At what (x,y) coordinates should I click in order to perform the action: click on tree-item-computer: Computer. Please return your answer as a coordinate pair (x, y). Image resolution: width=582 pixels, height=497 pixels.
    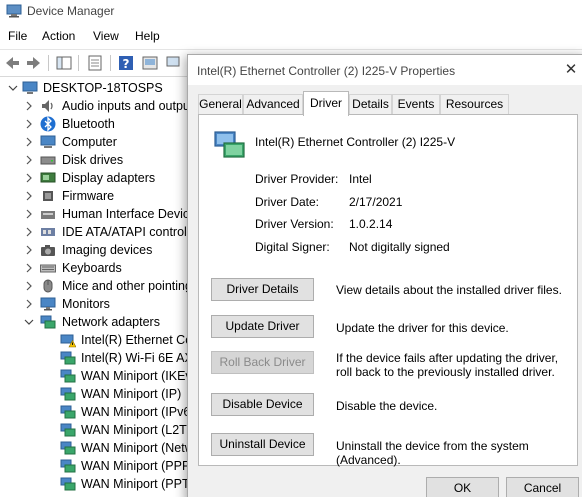
    Looking at the image, I should click on (100, 142).